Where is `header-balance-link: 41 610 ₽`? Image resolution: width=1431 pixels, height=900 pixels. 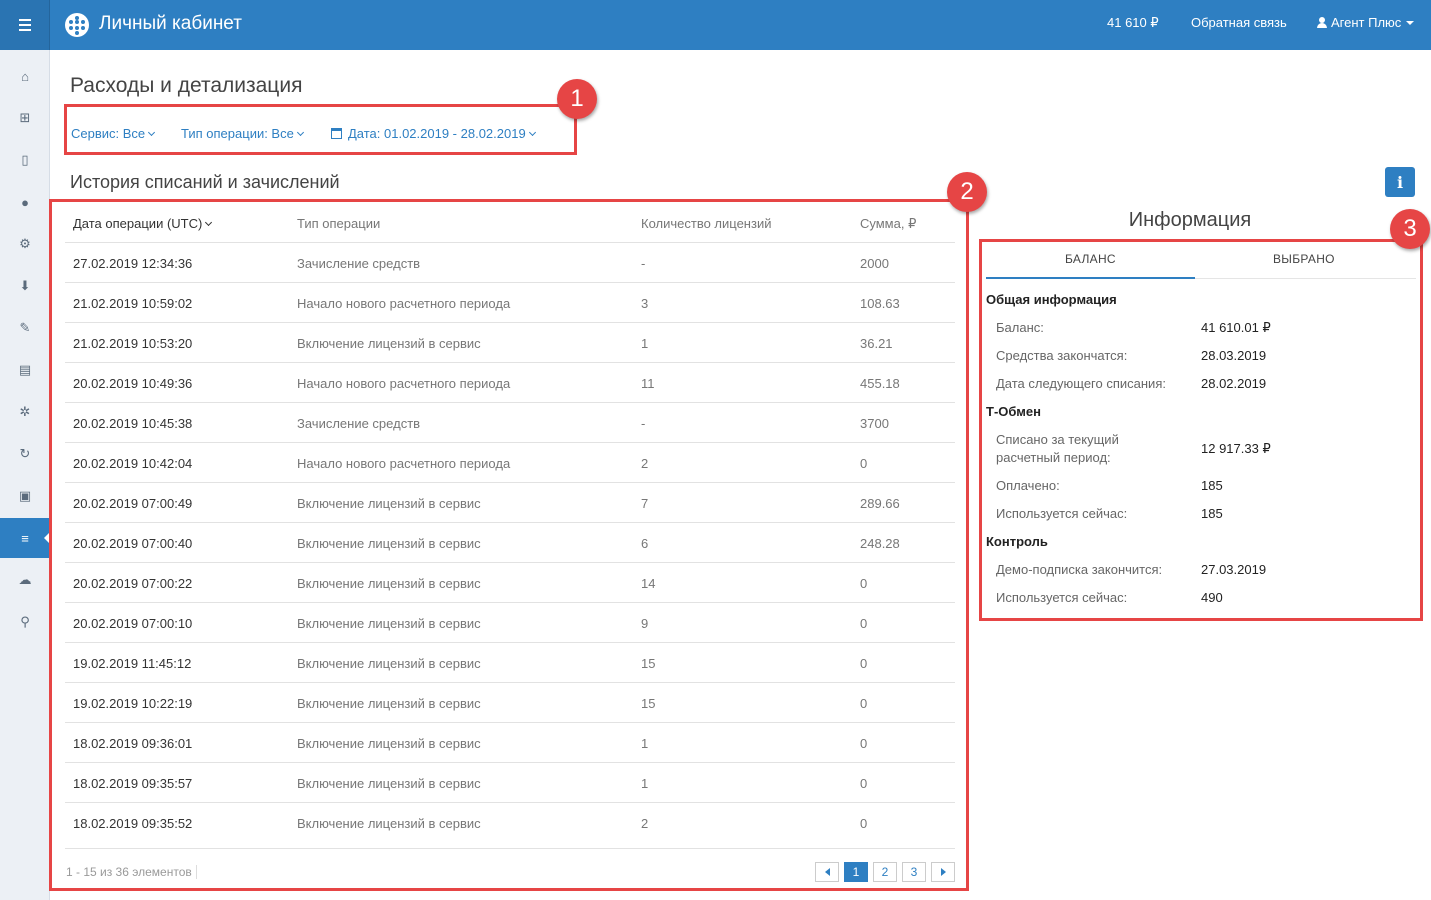
header-balance-link: 41 610 ₽ is located at coordinates (1133, 23).